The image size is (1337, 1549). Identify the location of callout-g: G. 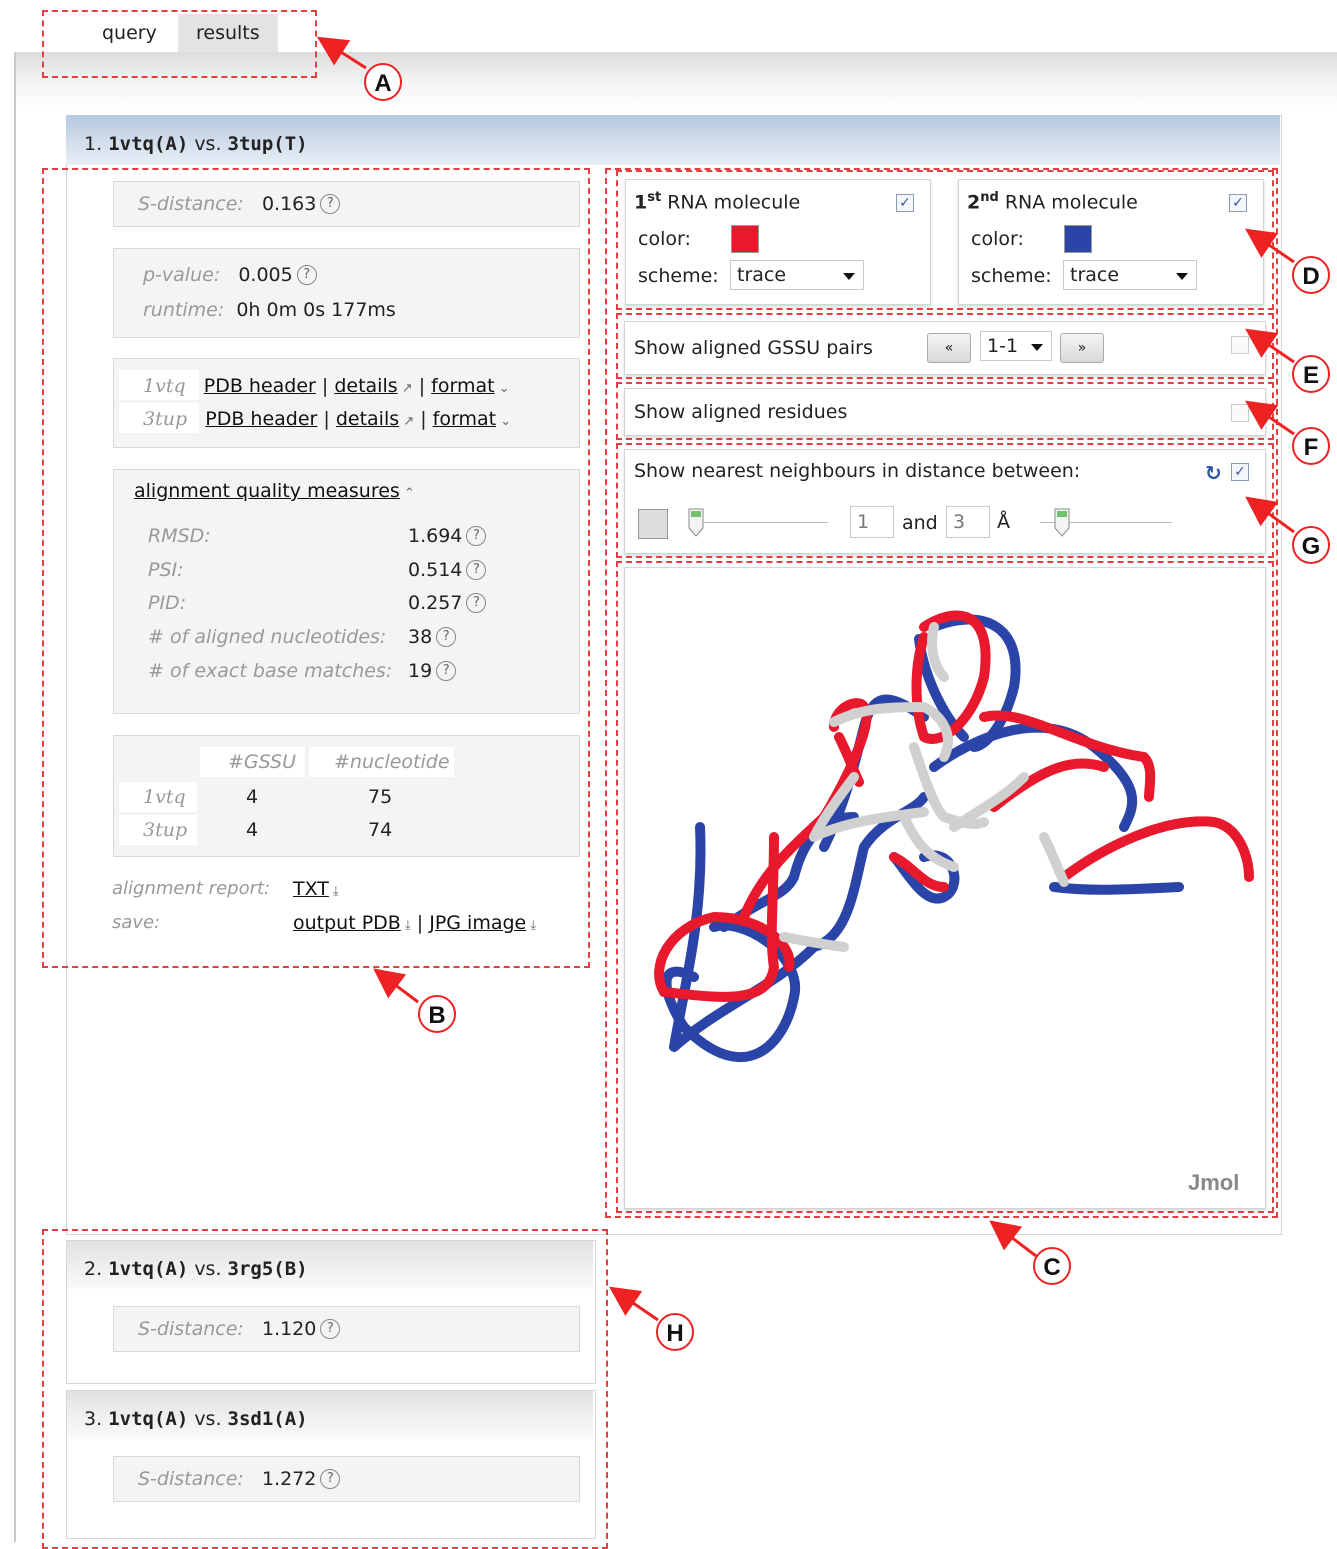
(1311, 545).